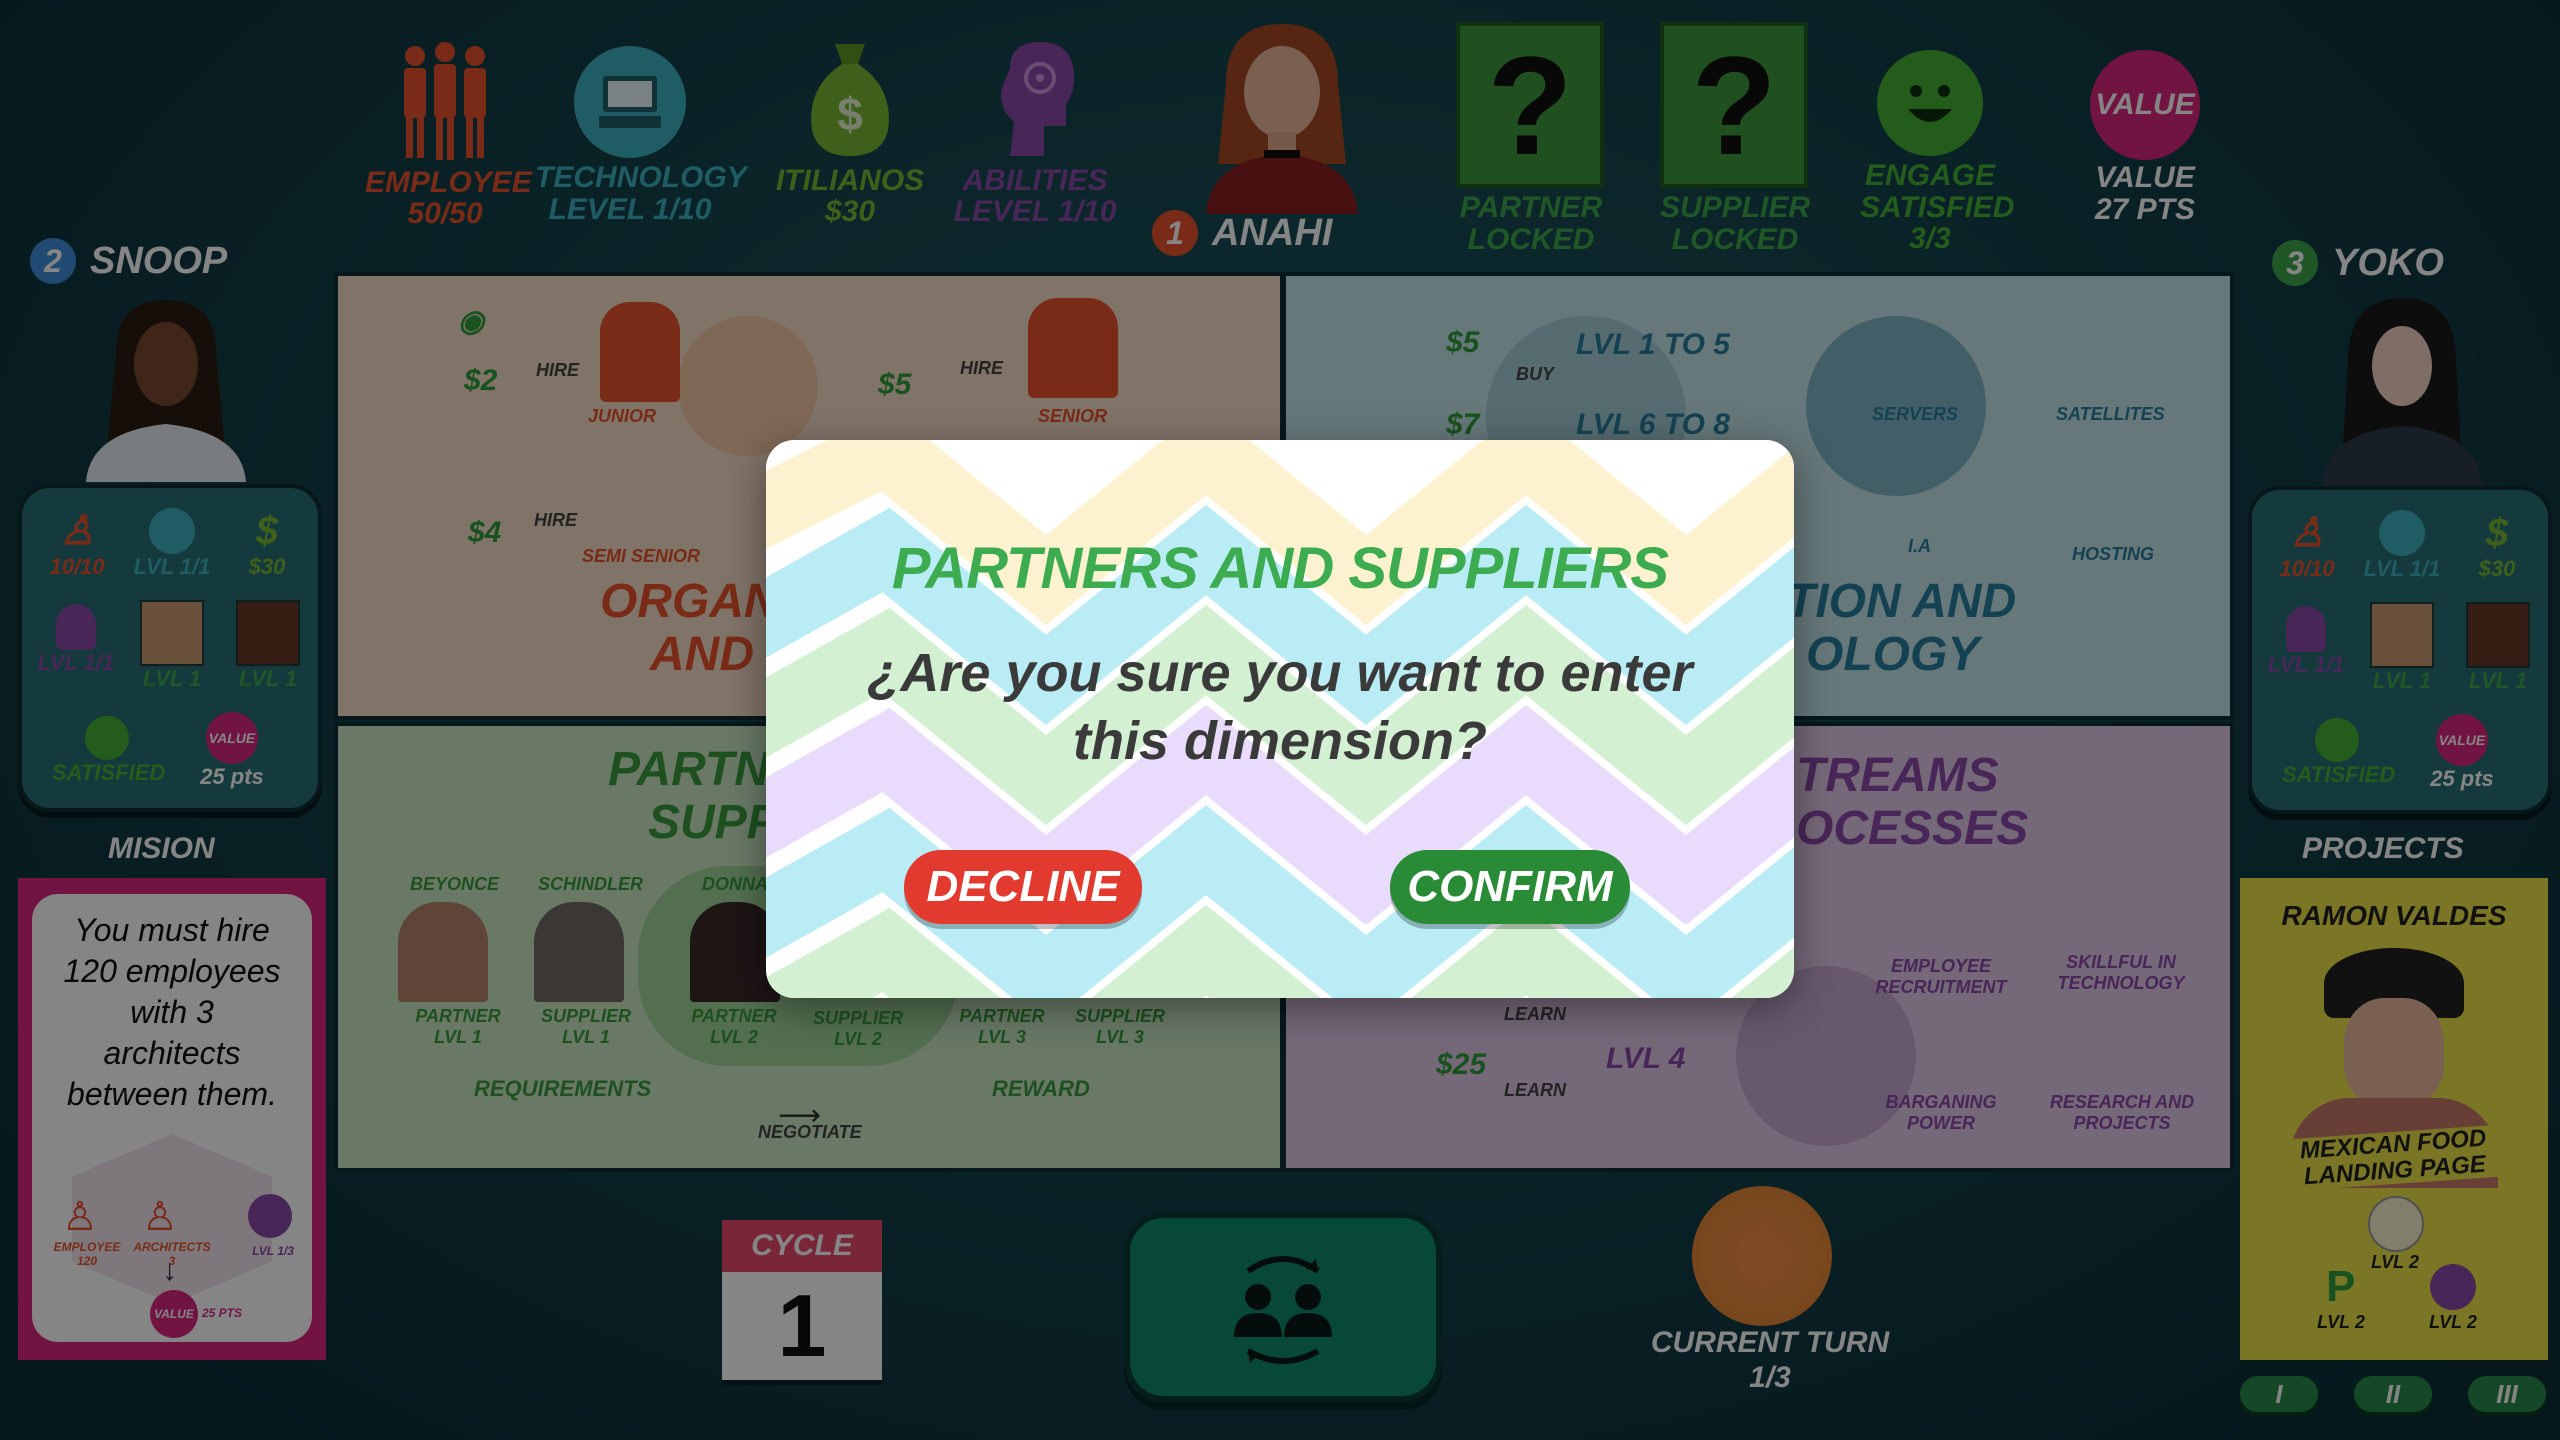 Image resolution: width=2560 pixels, height=1440 pixels. Describe the element at coordinates (1280, 568) in the screenshot. I see `dialog-title: PARTNERS AND SUPPLIERS` at that location.